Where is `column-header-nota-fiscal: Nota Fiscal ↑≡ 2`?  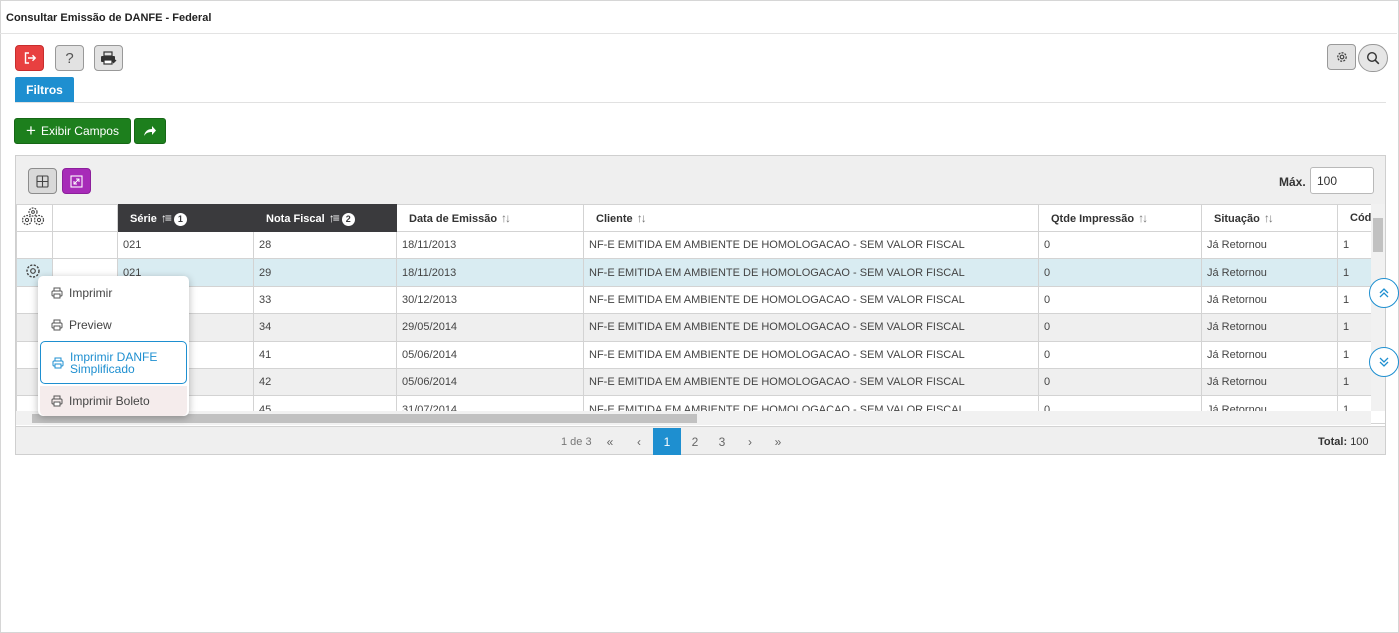
column-header-nota-fiscal: Nota Fiscal ↑≡ 2 is located at coordinates (325, 218).